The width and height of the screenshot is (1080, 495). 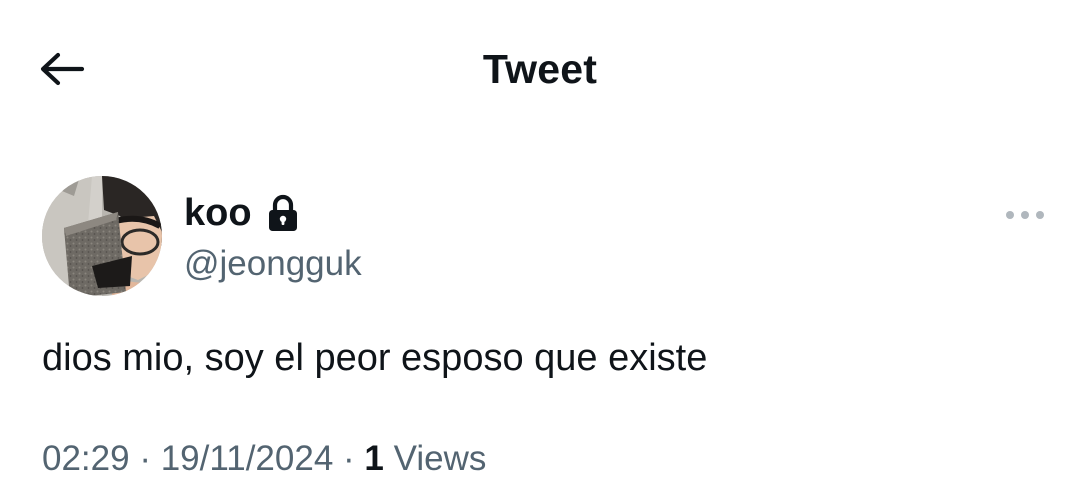 What do you see at coordinates (86, 458) in the screenshot?
I see `tweet-time: 02:29` at bounding box center [86, 458].